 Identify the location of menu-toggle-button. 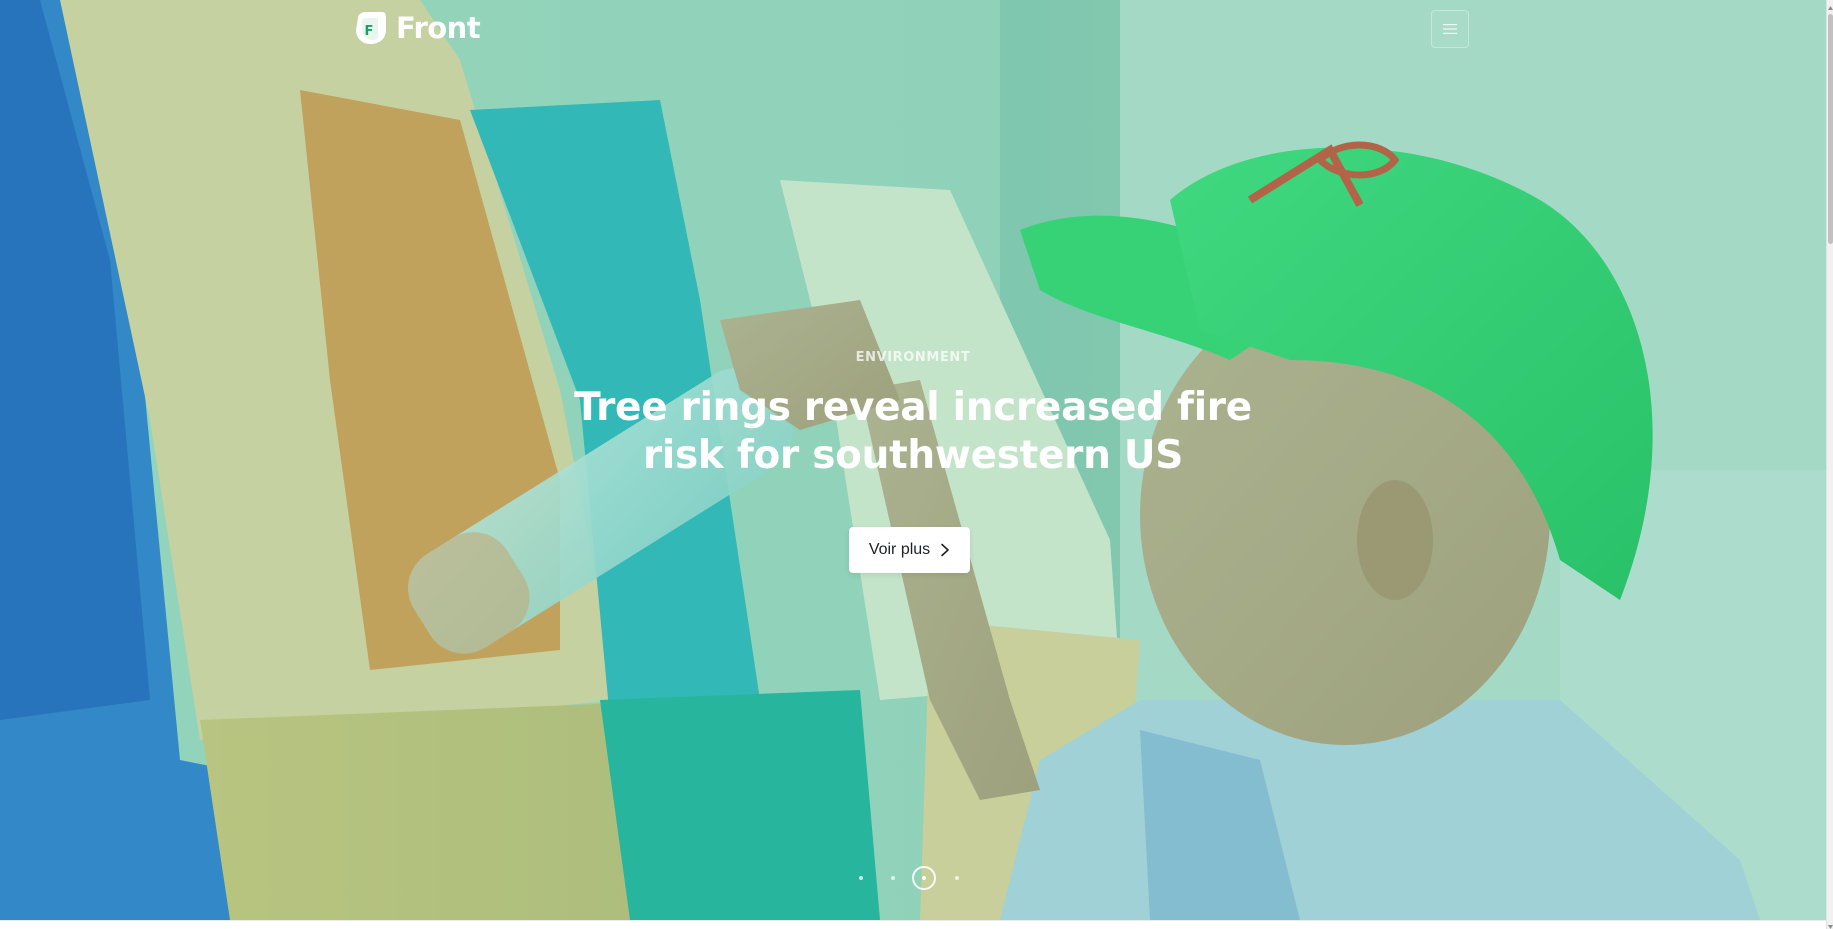
(1450, 29).